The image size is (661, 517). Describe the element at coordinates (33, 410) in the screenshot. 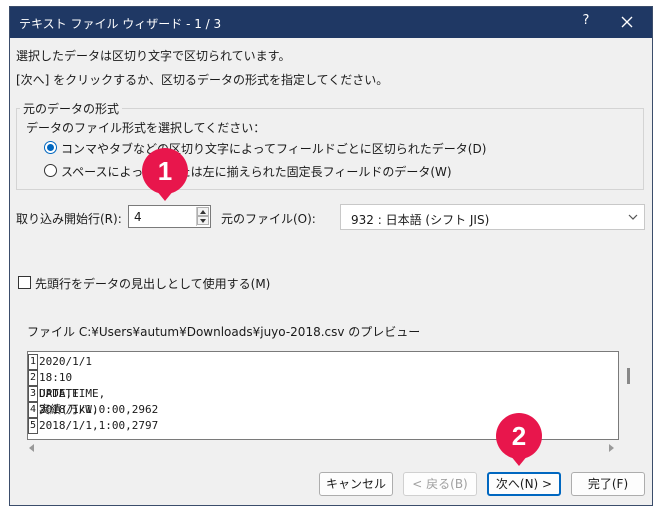

I see `preview-row-number: 4` at that location.